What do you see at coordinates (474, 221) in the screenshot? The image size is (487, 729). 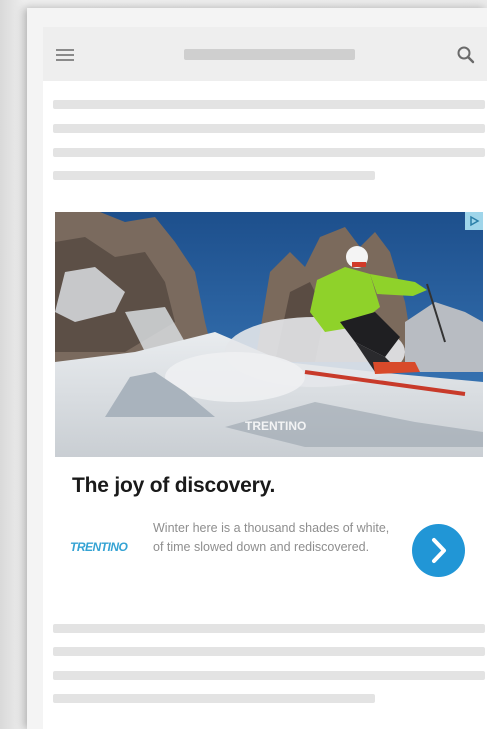 I see `ad-choices-icon` at bounding box center [474, 221].